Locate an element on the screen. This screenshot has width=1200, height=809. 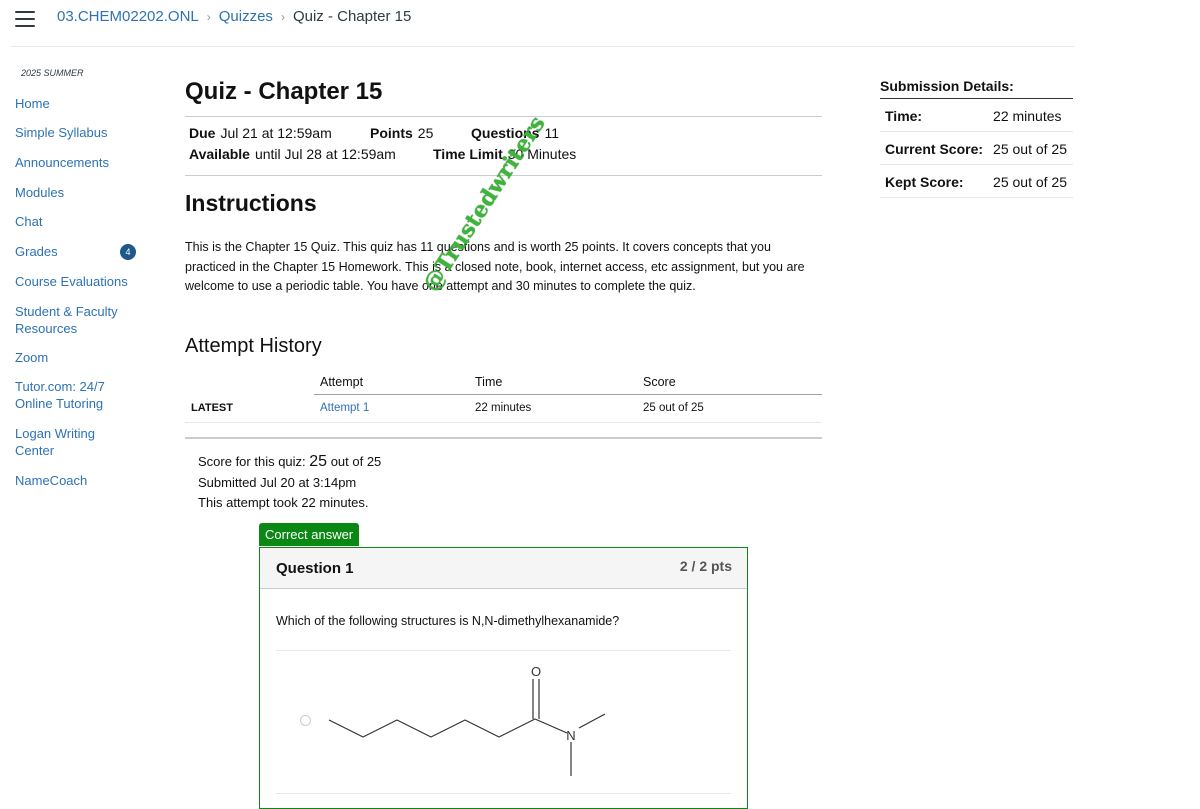
question-points: 2 / 2 pts is located at coordinates (705, 566).